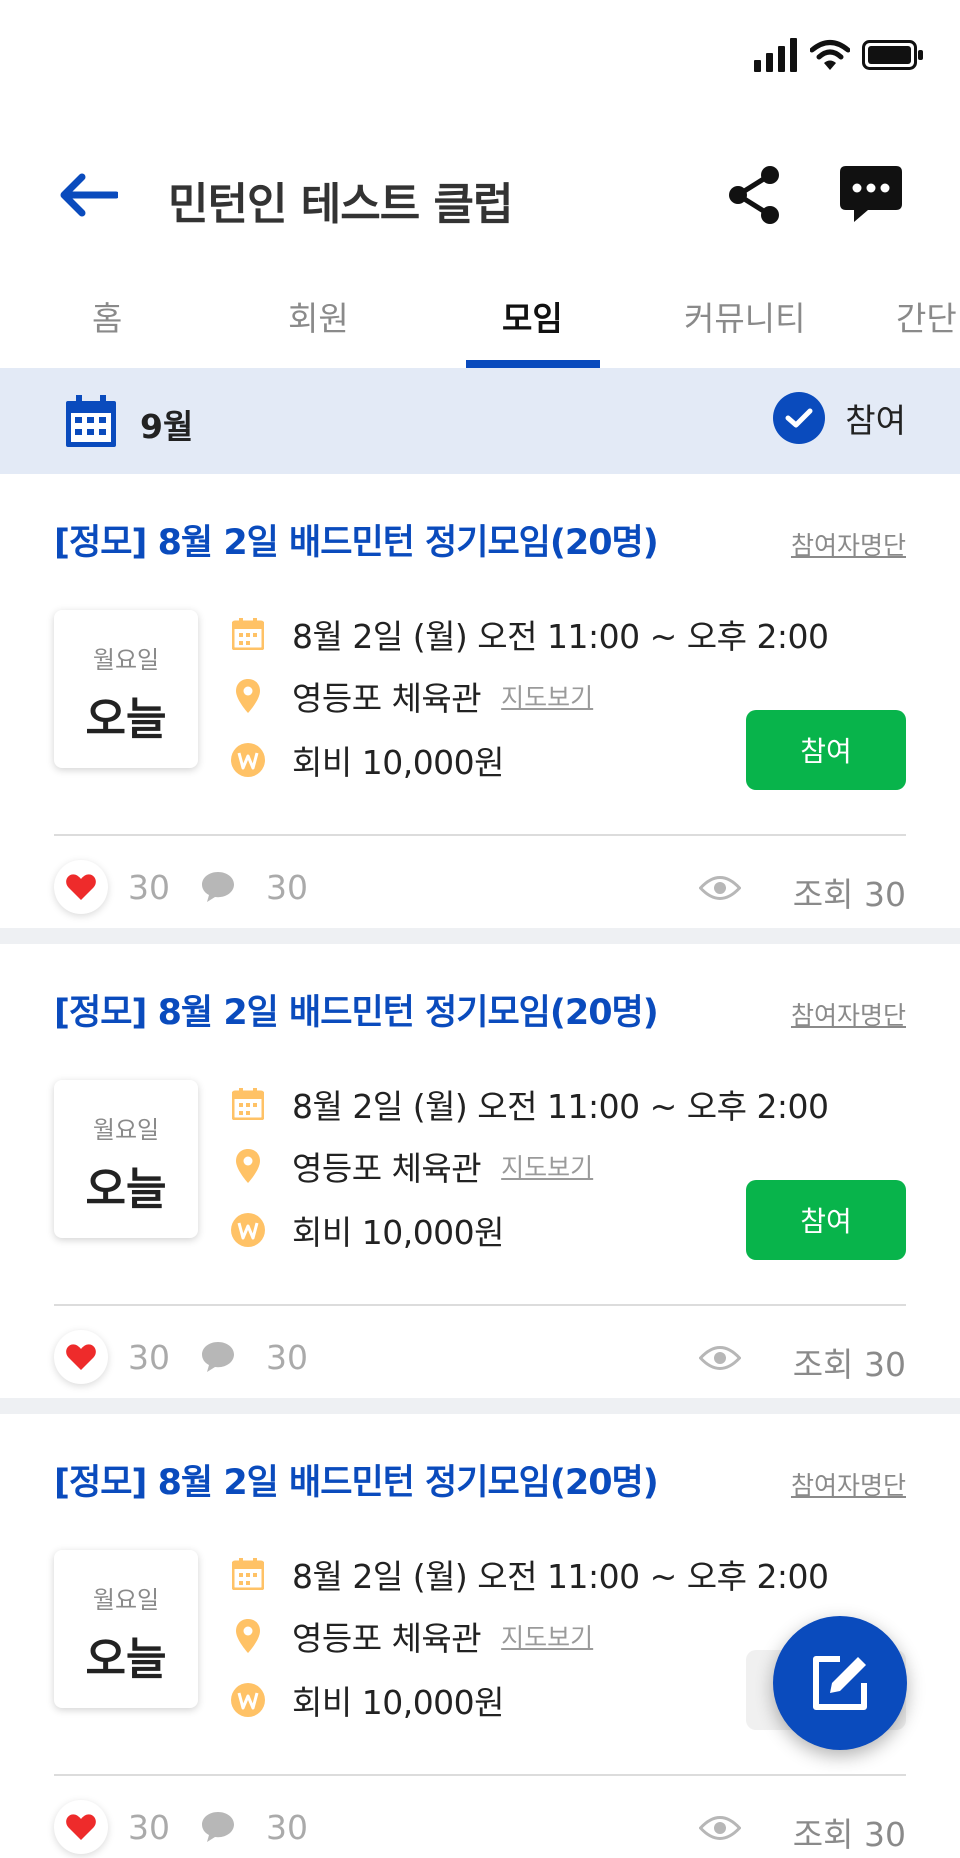 This screenshot has height=1858, width=960. I want to click on tab-home: 홈, so click(107, 316).